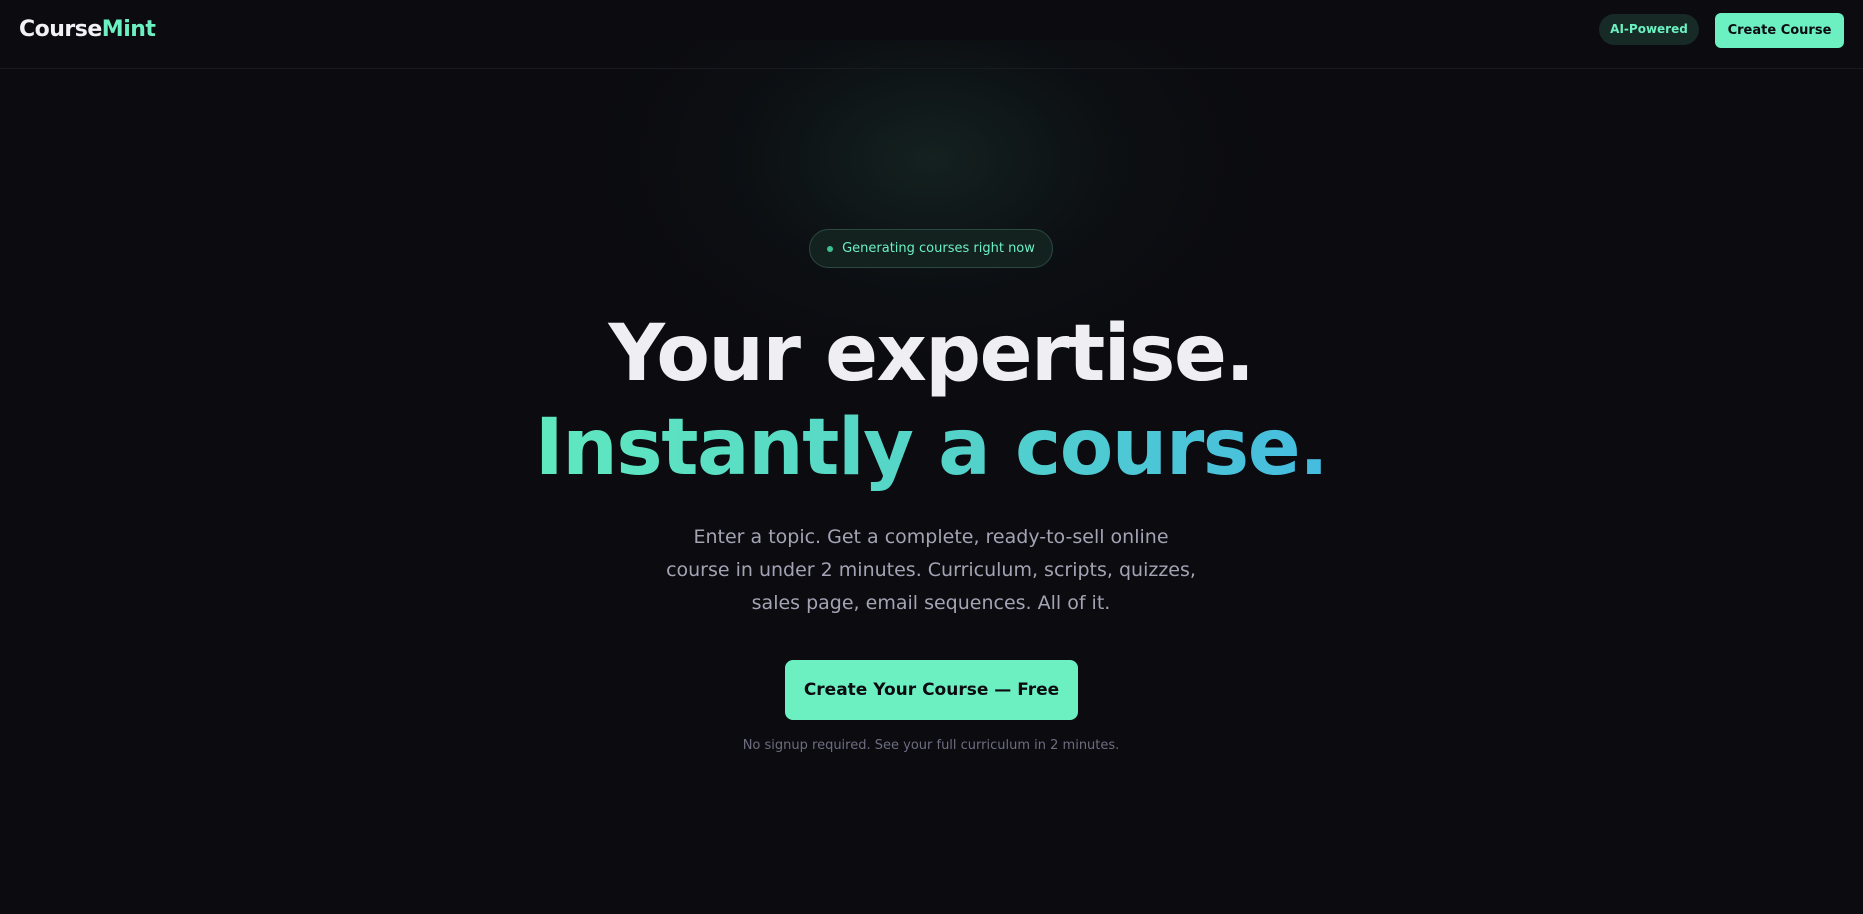 This screenshot has height=914, width=1863. I want to click on create-your-course-free-button: Create Your Course — Free, so click(931, 690).